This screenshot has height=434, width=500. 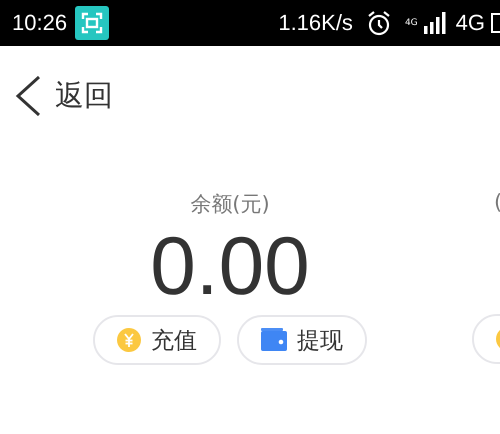 What do you see at coordinates (302, 340) in the screenshot?
I see `action-button: 提现` at bounding box center [302, 340].